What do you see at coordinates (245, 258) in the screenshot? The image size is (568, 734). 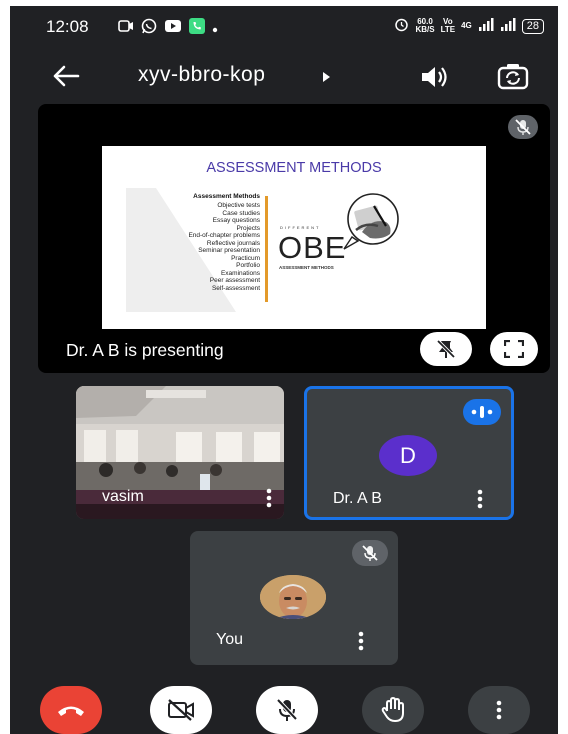 I see `slide-list-item: Practicum` at bounding box center [245, 258].